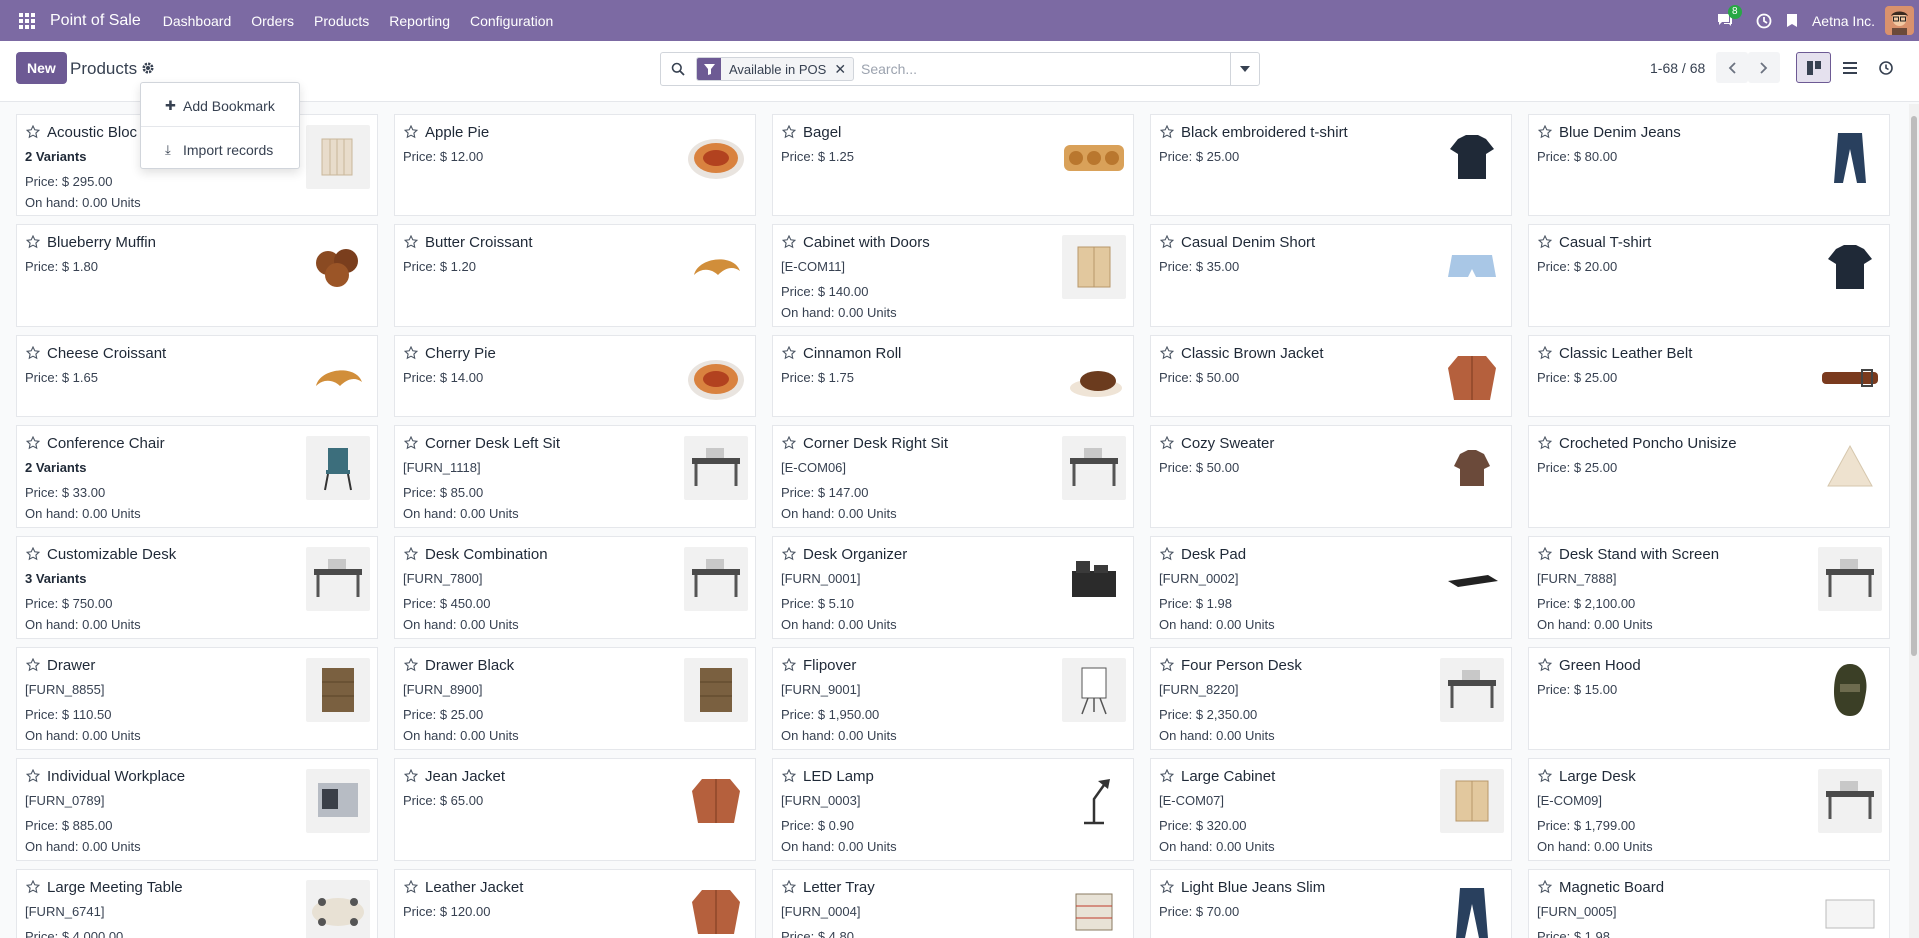 The height and width of the screenshot is (938, 1919). I want to click on product-card: Blueberry Muffin Price: $ 1.80, so click(197, 275).